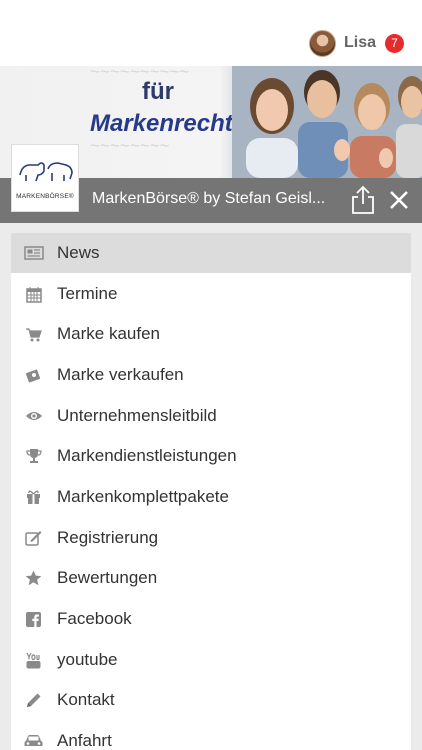 Image resolution: width=422 pixels, height=750 pixels. Describe the element at coordinates (140, 73) in the screenshot. I see `banner-background-text-decoration: ~~~~~~~~~~` at that location.